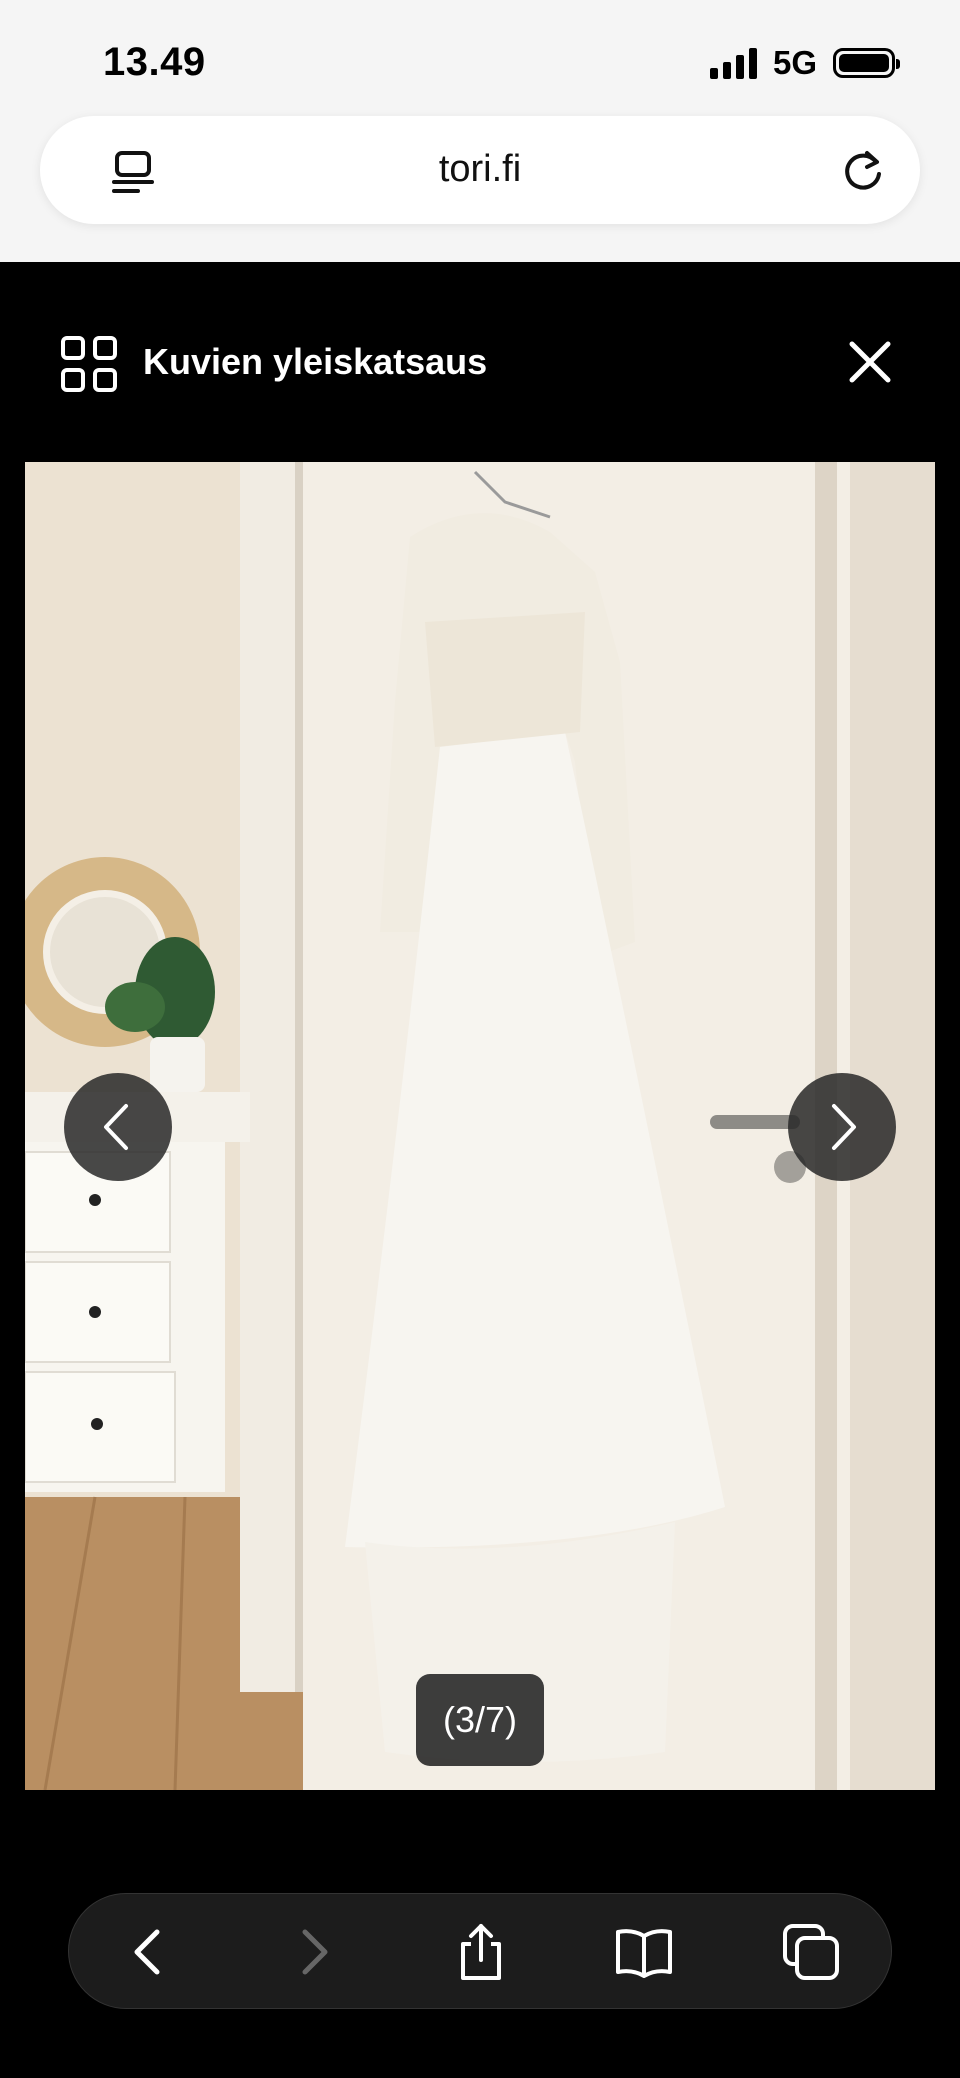  I want to click on previous-image-button, so click(118, 1127).